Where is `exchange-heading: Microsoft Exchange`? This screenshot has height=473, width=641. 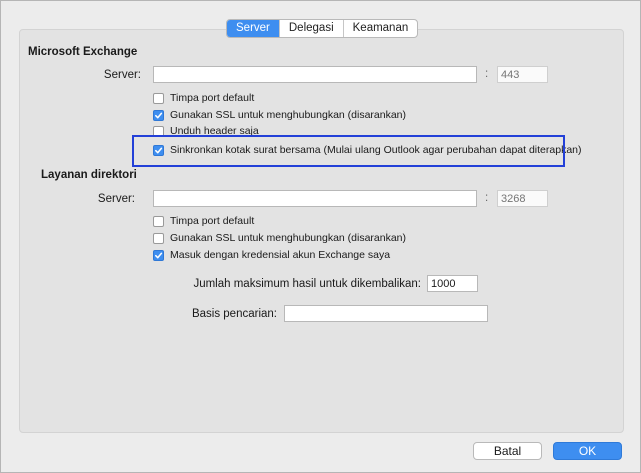
exchange-heading: Microsoft Exchange is located at coordinates (83, 52).